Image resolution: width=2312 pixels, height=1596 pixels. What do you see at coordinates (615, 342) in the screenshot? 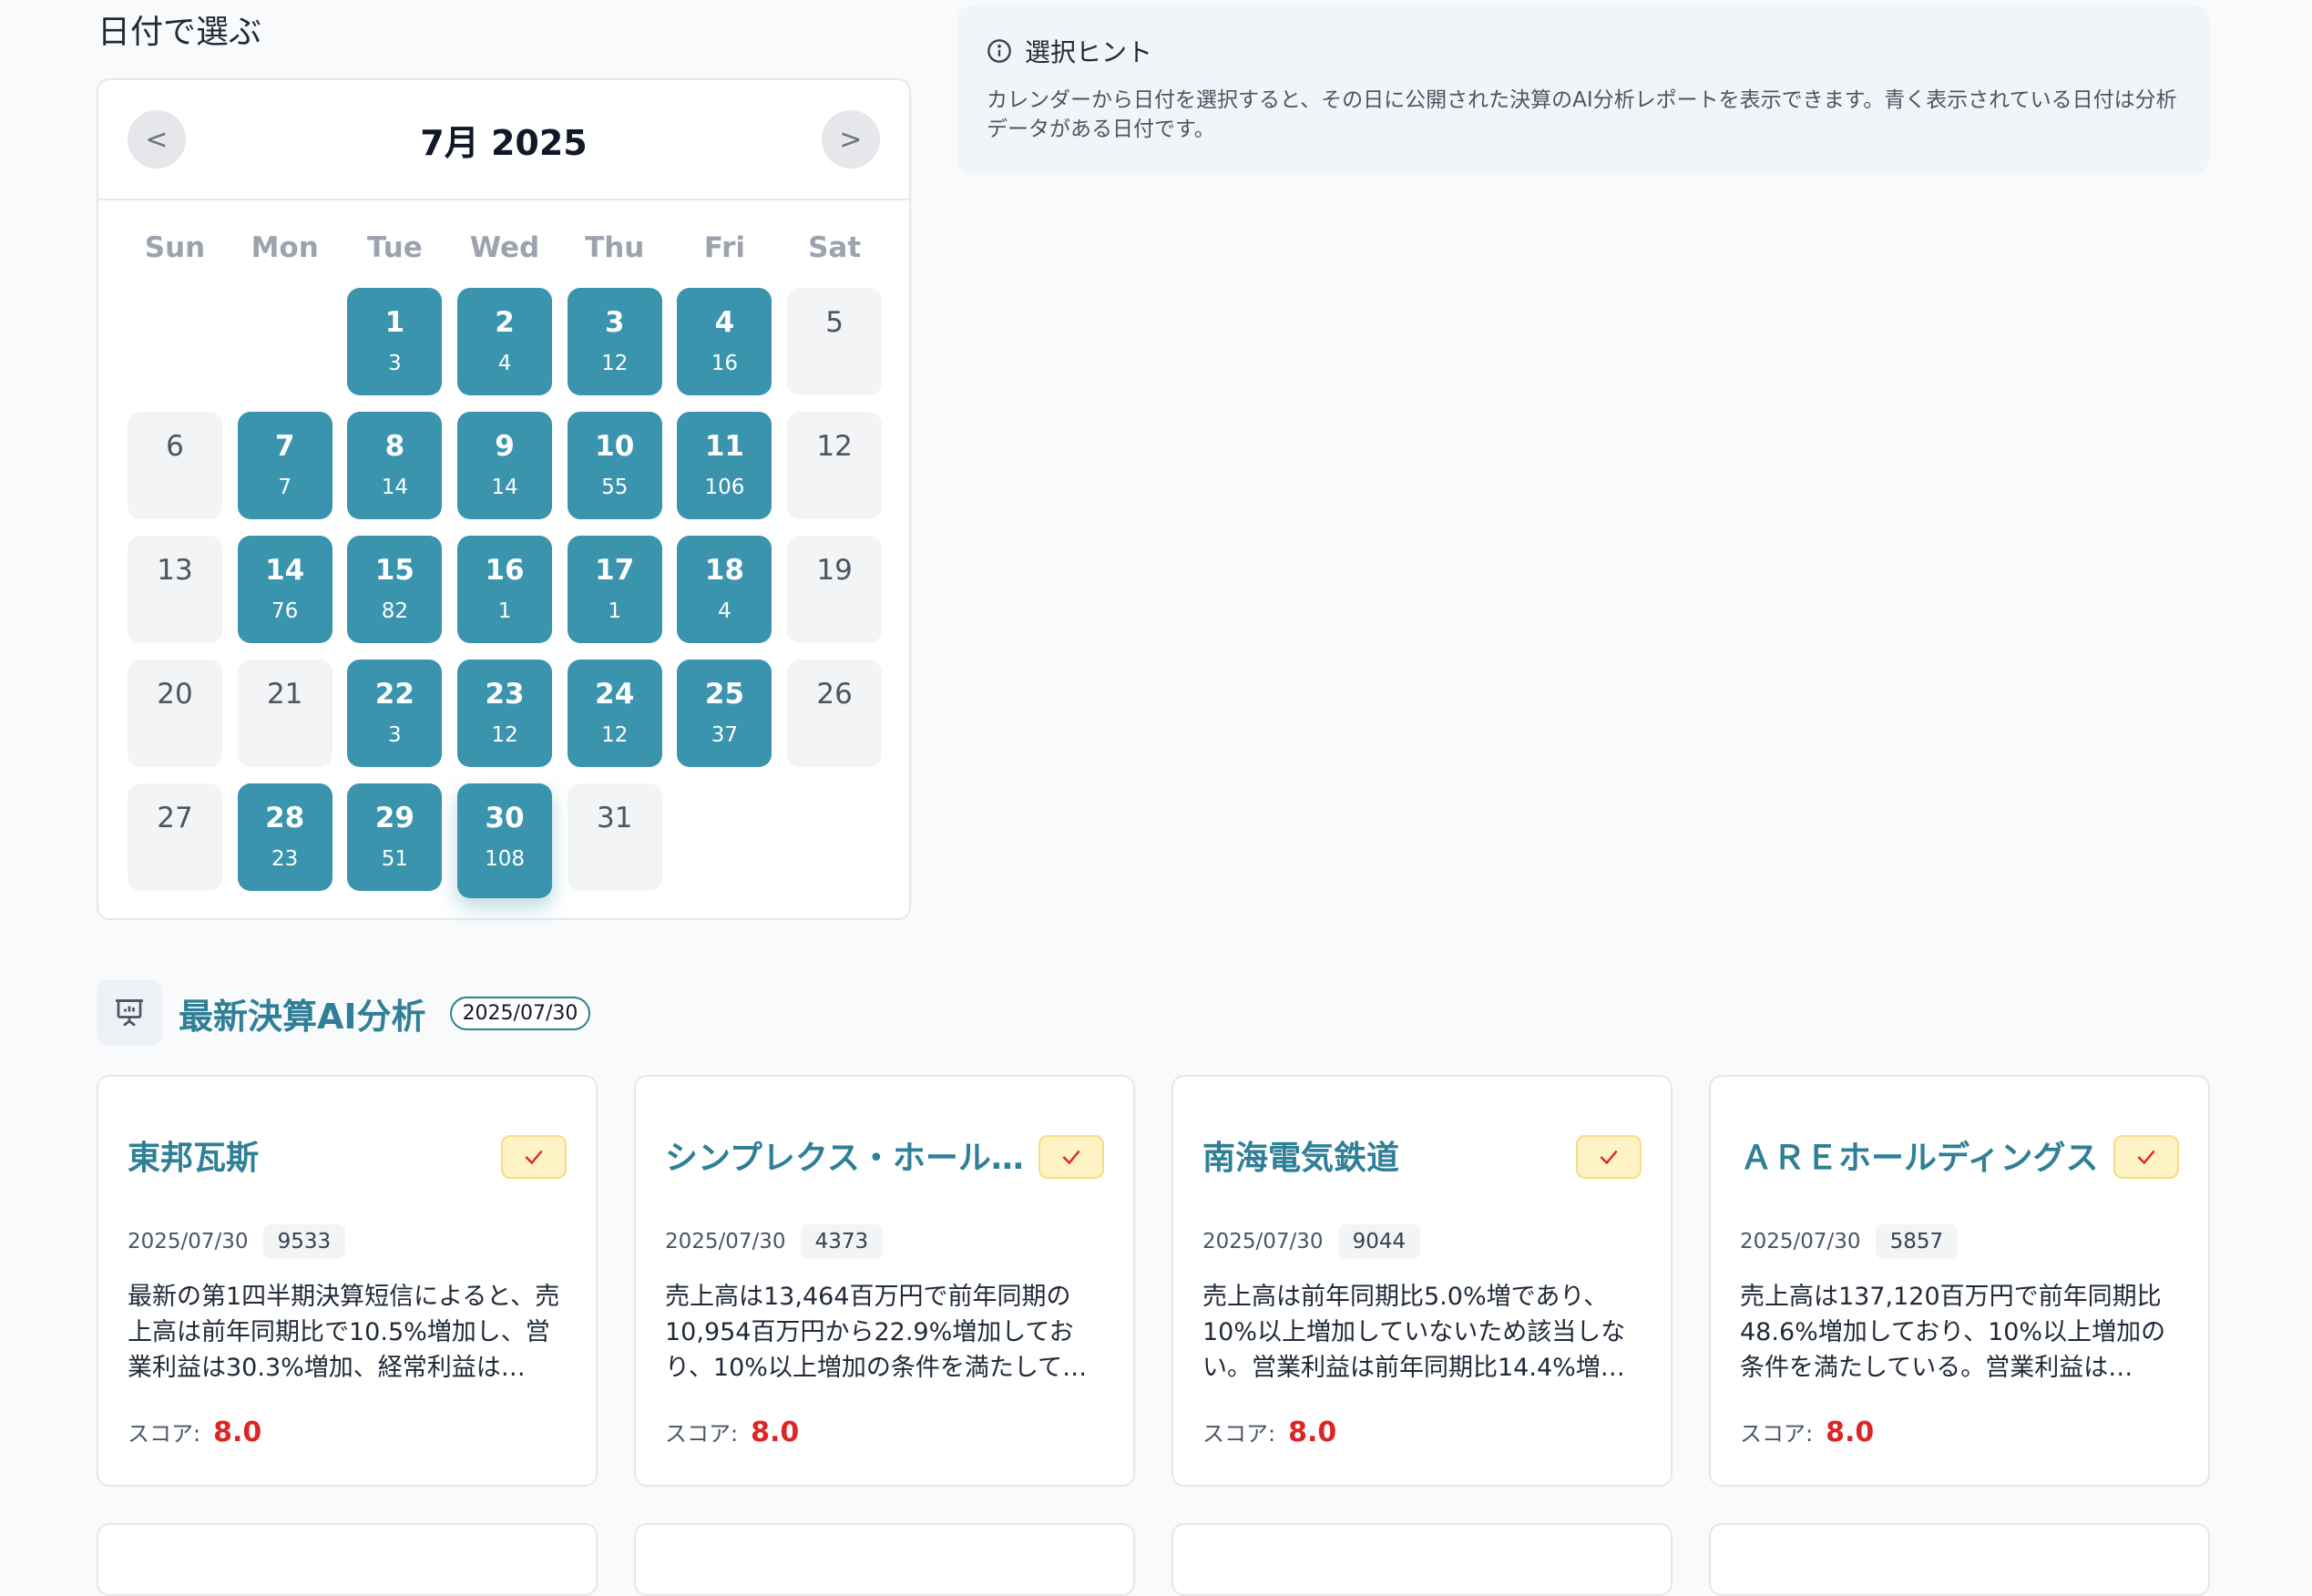
I see `calendar-day-3: 3 12` at bounding box center [615, 342].